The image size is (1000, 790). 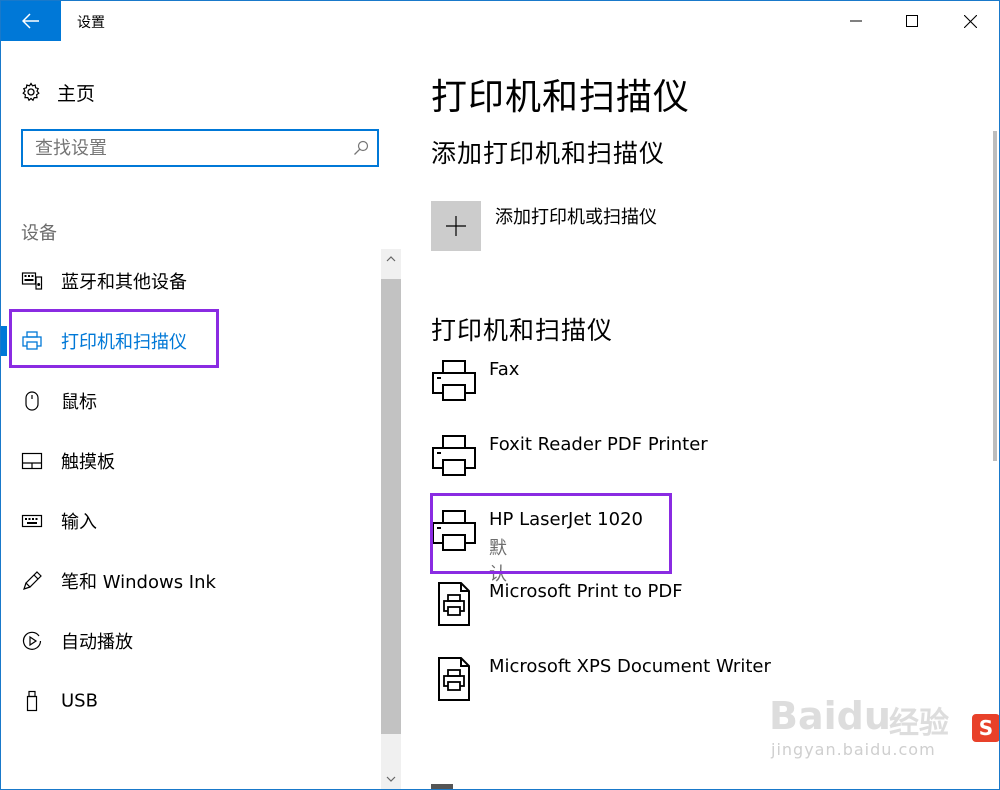 I want to click on sidebar-item-label: 蓝牙和其他设备, so click(x=124, y=282).